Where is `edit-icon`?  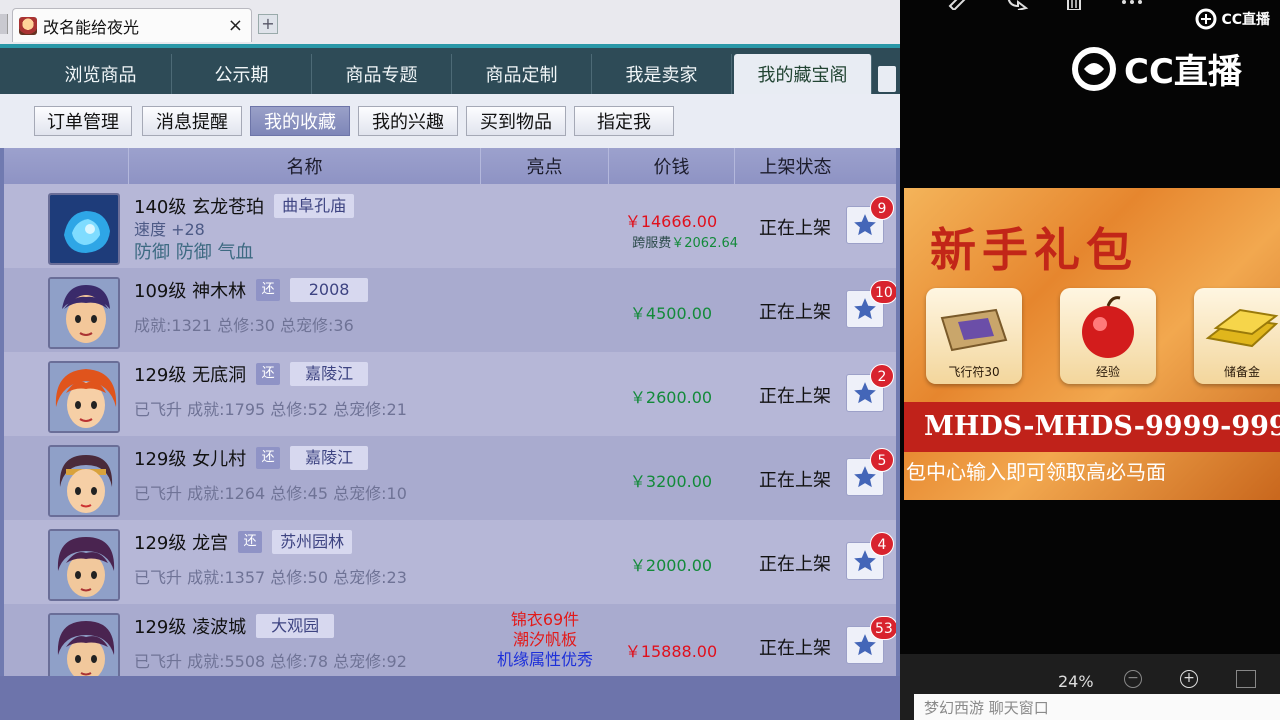
edit-icon is located at coordinates (958, 5).